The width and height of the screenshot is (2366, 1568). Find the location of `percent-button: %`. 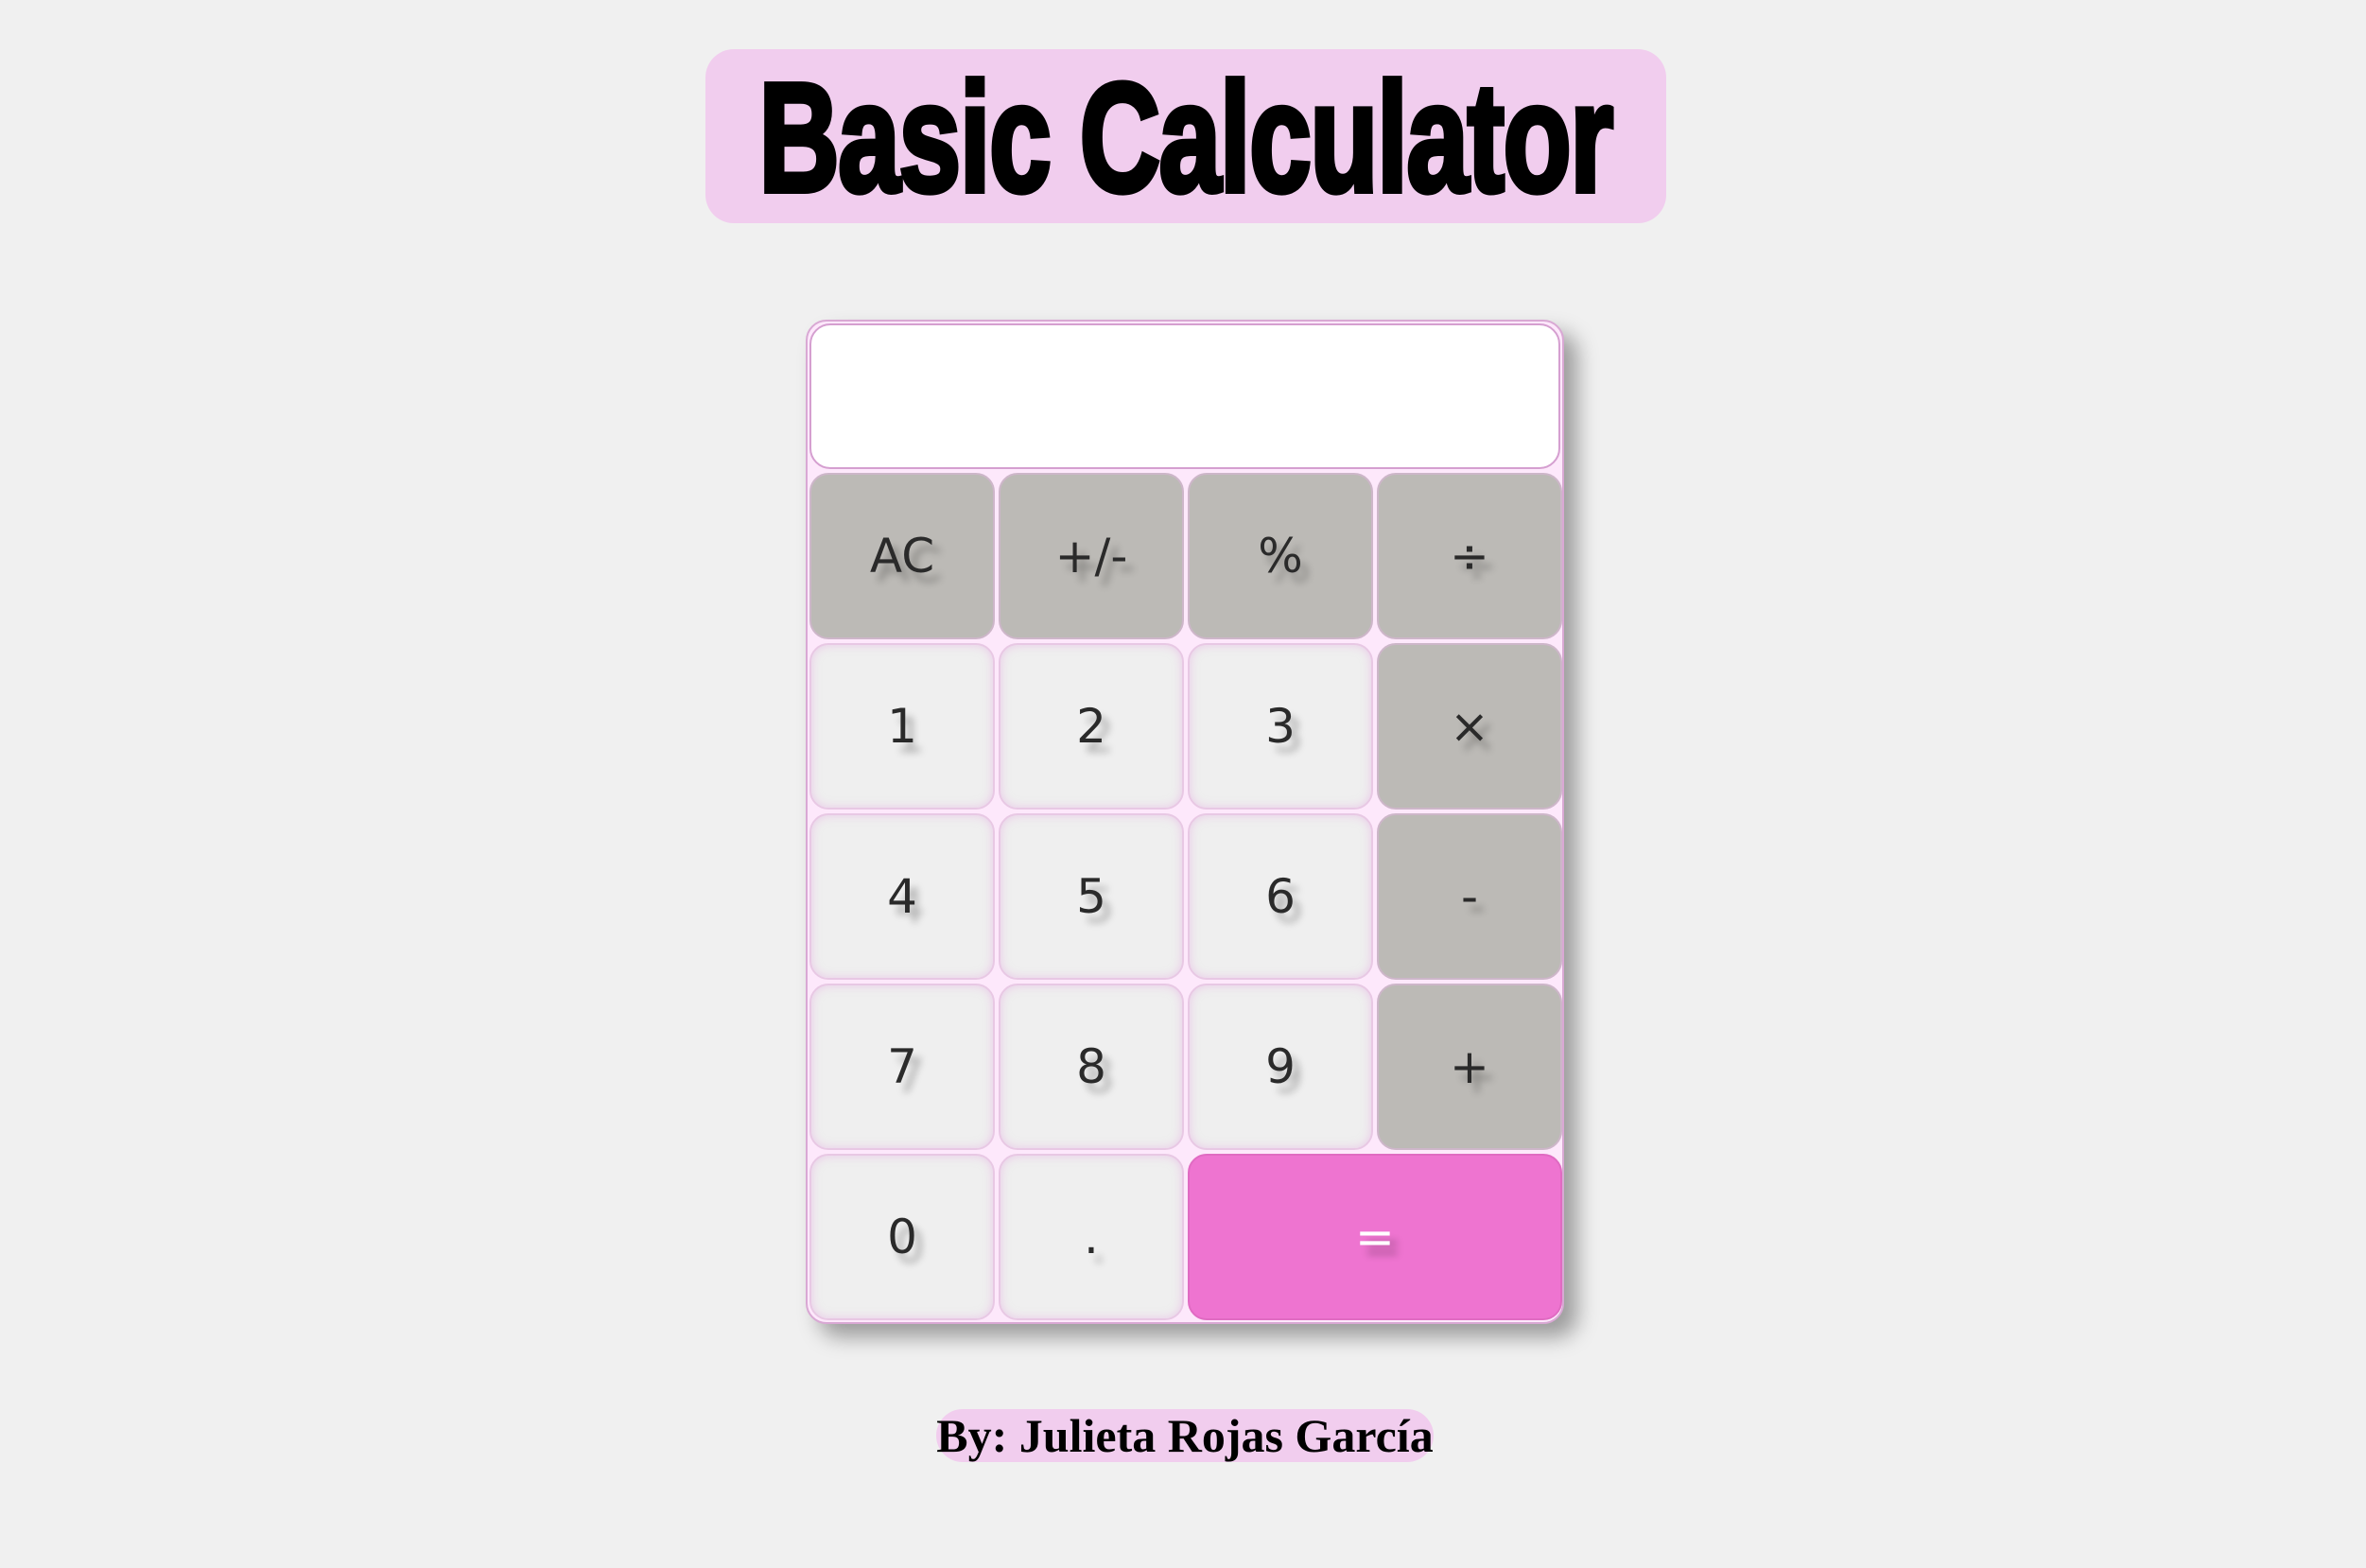

percent-button: % is located at coordinates (1280, 556).